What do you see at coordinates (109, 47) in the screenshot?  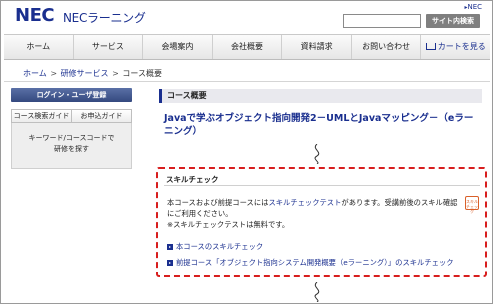 I see `nav-services: サービス` at bounding box center [109, 47].